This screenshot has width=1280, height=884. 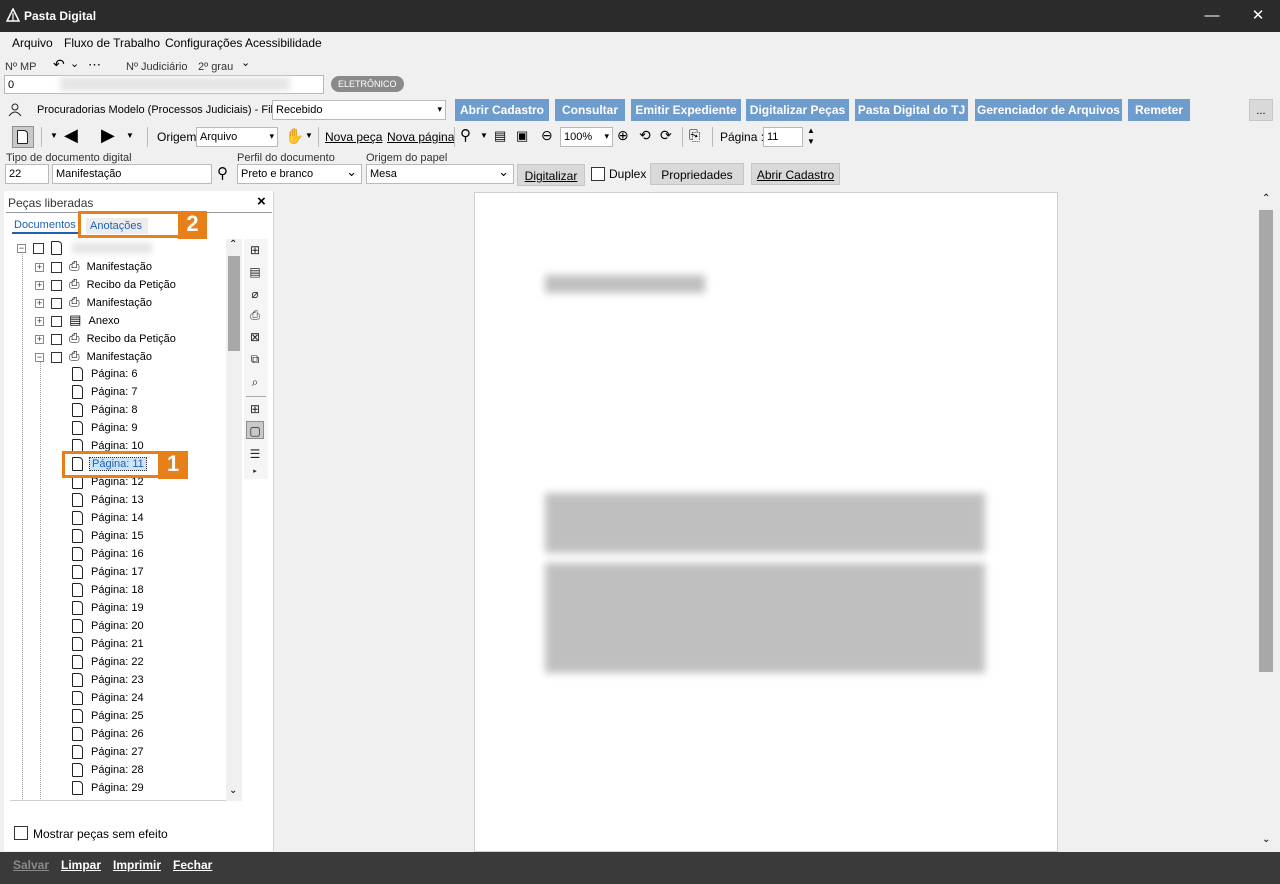 I want to click on hand-icon: ✋, so click(x=294, y=136).